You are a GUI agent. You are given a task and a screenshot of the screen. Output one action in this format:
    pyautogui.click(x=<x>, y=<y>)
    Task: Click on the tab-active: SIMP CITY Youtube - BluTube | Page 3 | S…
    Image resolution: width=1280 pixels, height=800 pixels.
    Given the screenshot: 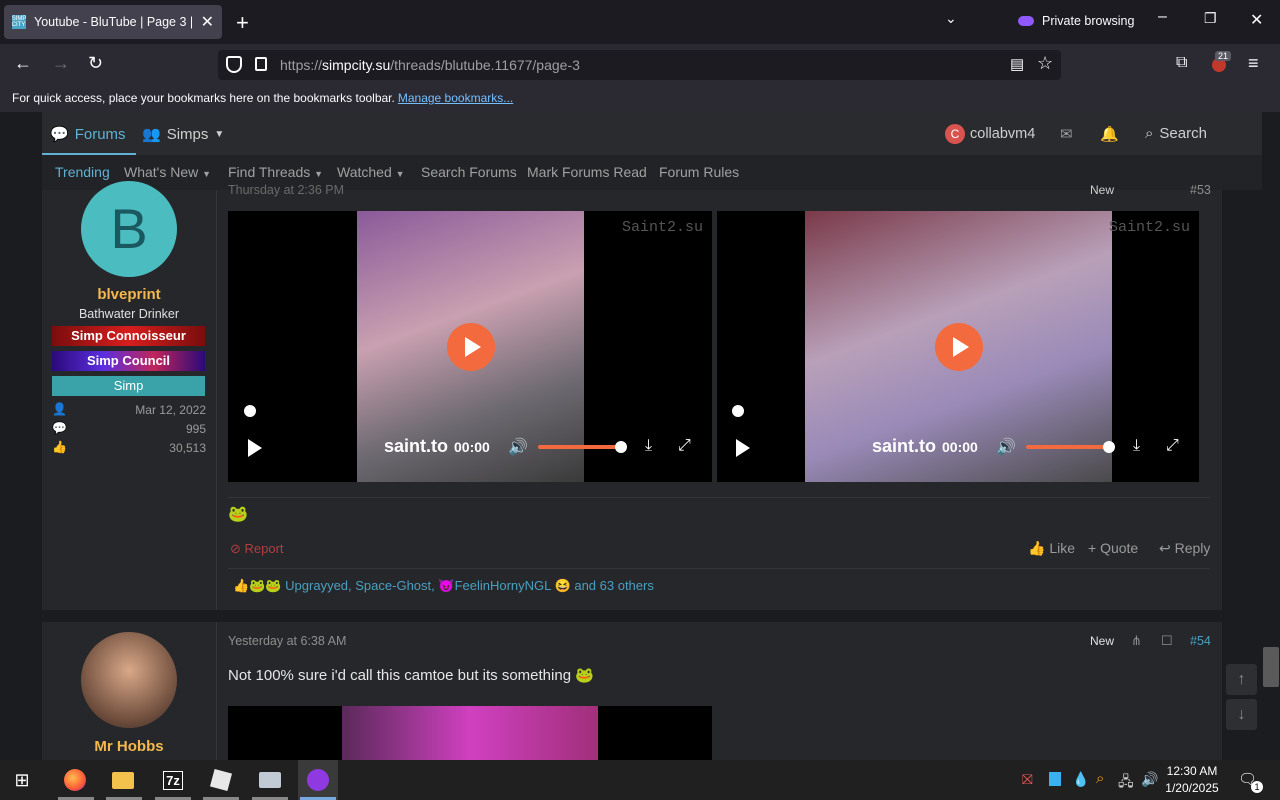 What is the action you would take?
    pyautogui.click(x=113, y=22)
    